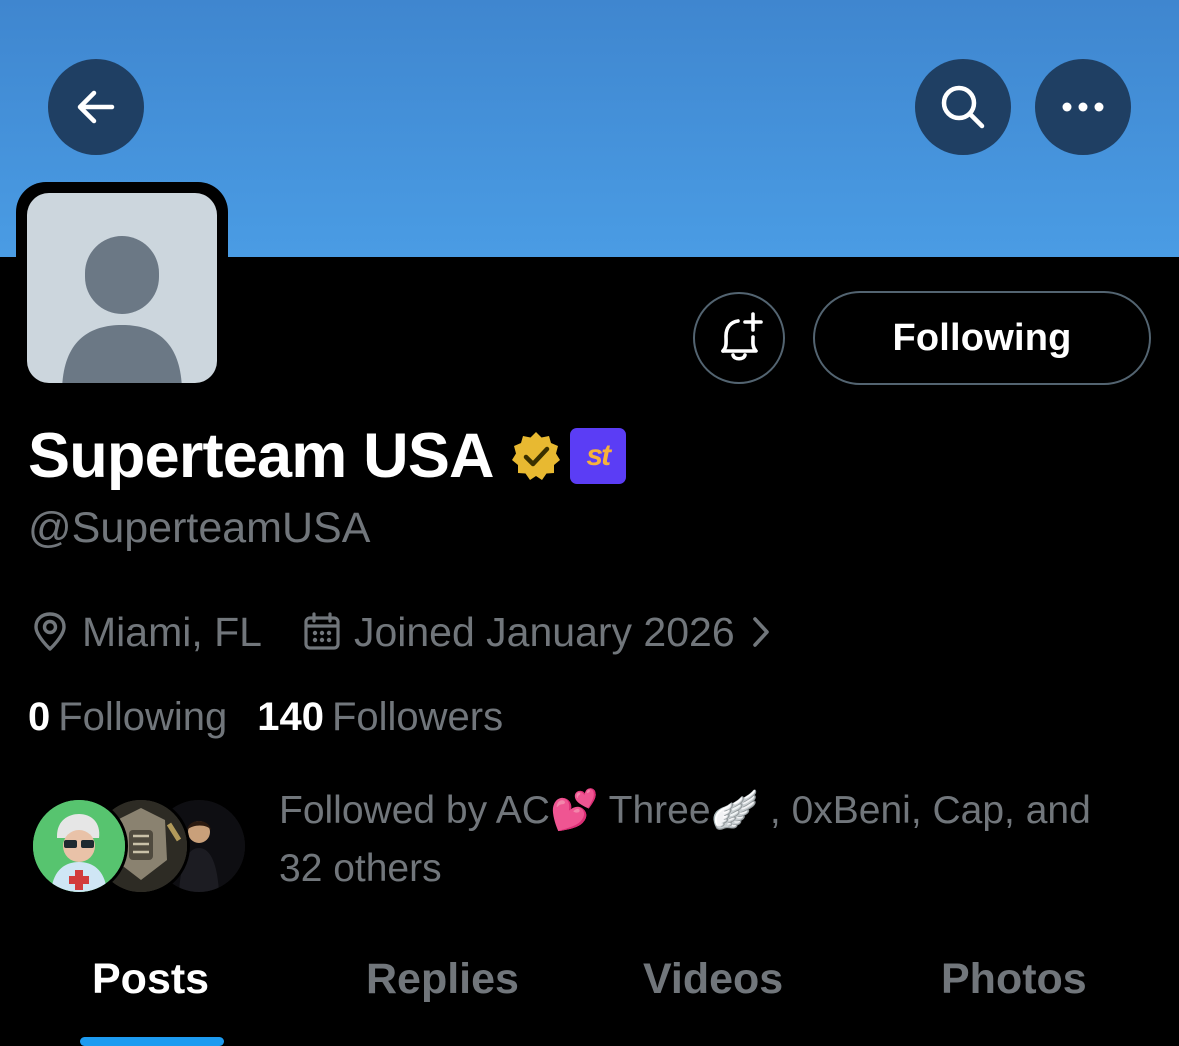  I want to click on tab-replies: Replies, so click(442, 990).